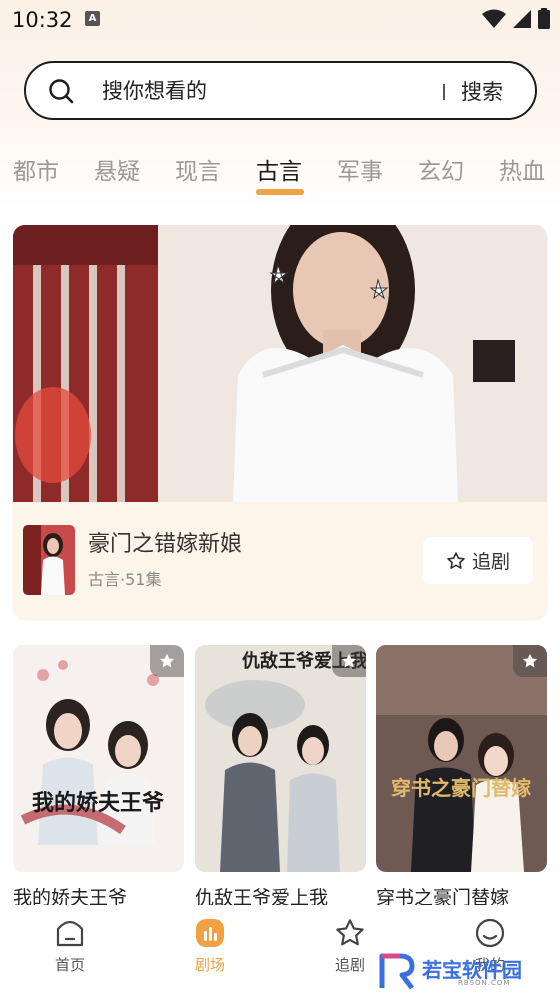  Describe the element at coordinates (456, 560) in the screenshot. I see `star-outline-icon` at that location.